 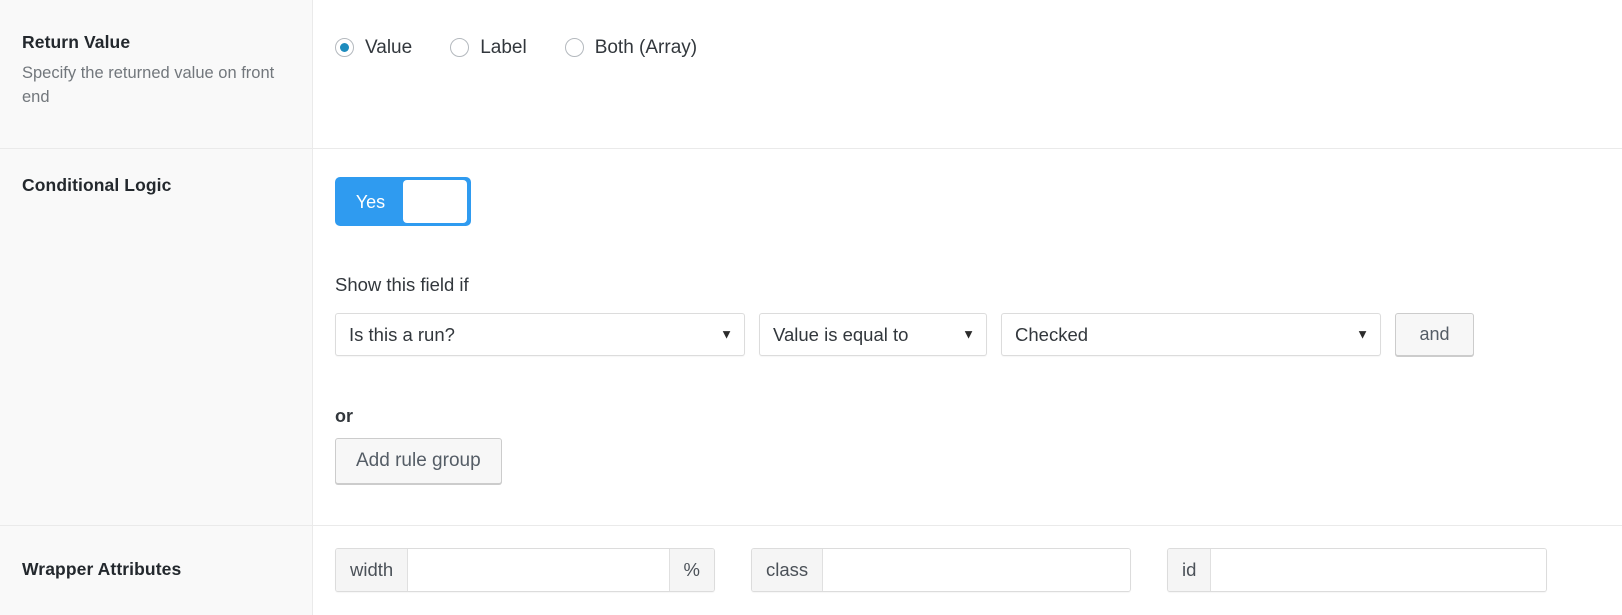 I want to click on rule-operator-select-value: Value is equal to, so click(x=841, y=334).